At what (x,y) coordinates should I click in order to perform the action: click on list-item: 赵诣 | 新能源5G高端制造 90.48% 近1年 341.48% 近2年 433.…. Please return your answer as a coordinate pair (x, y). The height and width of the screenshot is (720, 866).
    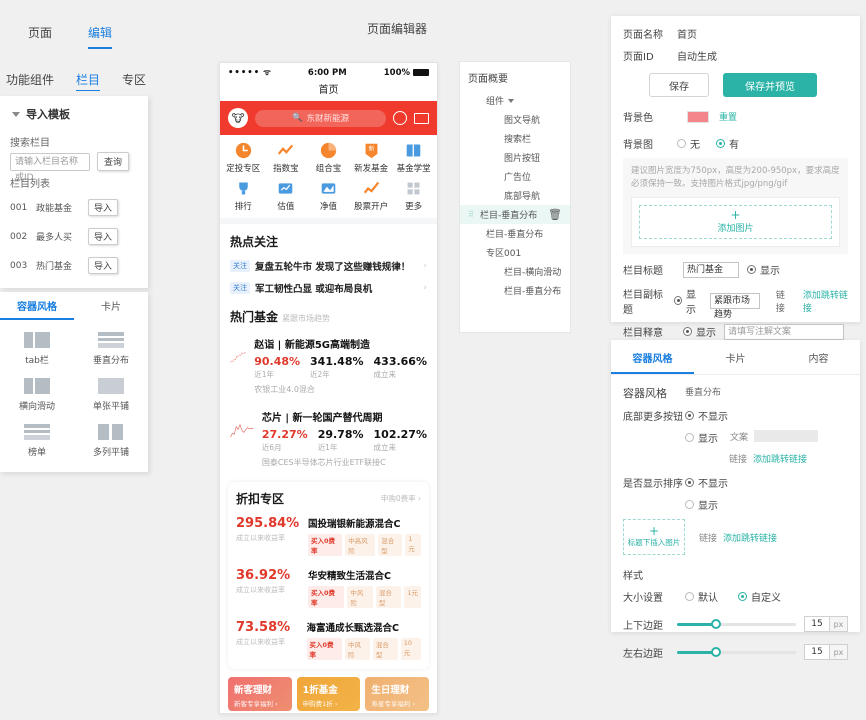
    Looking at the image, I should click on (328, 366).